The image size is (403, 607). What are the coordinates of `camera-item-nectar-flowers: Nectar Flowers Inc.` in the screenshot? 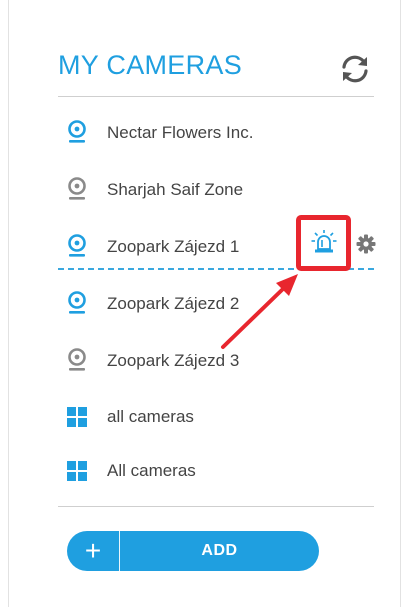 It's located at (216, 134).